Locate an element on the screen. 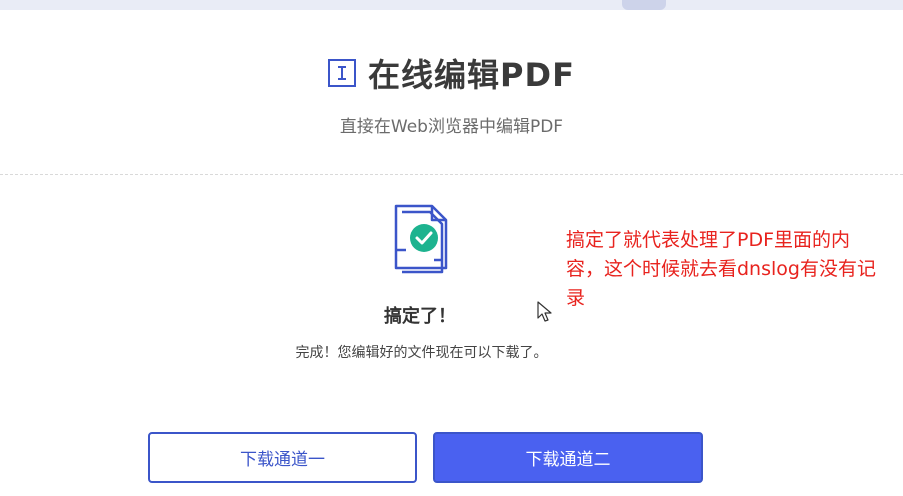 The height and width of the screenshot is (496, 903). mouse-cursor-icon is located at coordinates (545, 312).